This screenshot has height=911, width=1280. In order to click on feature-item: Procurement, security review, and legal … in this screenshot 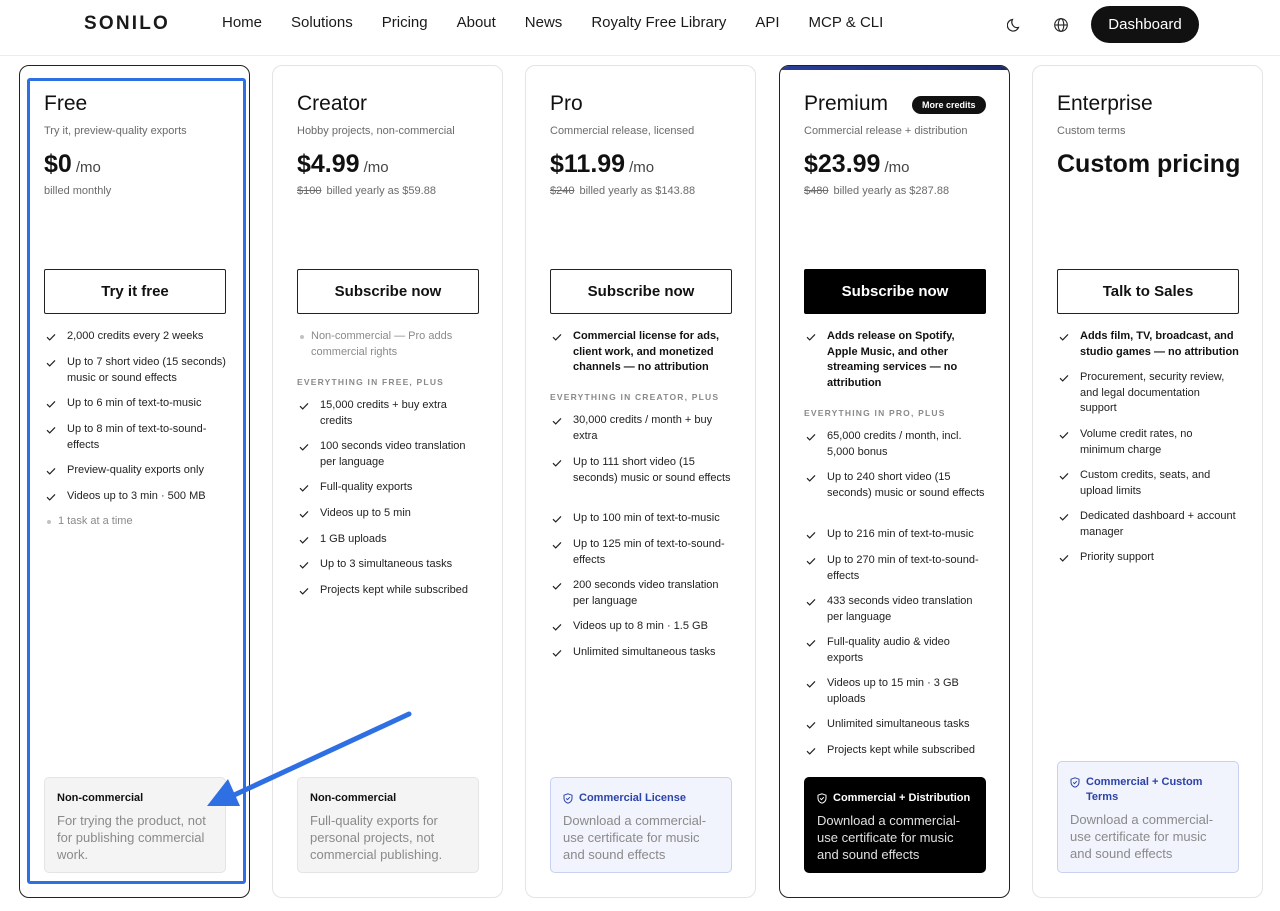, I will do `click(1148, 393)`.